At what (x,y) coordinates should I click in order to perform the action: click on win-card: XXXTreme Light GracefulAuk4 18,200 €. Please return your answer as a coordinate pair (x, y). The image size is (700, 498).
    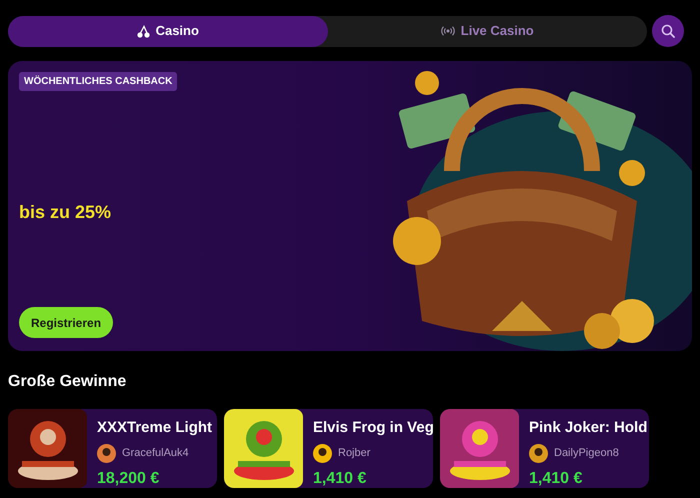
    Looking at the image, I should click on (112, 448).